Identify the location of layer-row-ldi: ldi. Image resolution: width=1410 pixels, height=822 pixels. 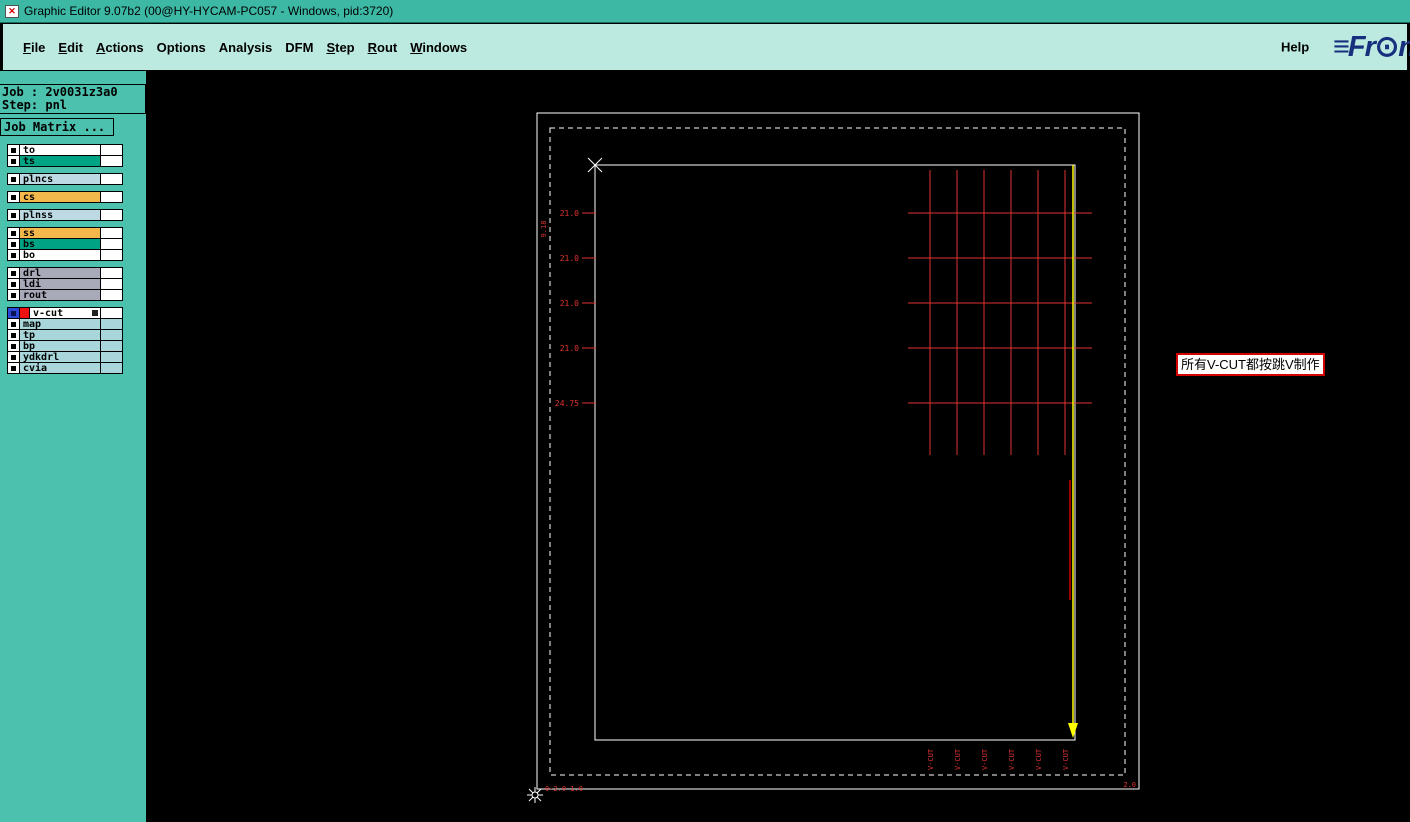
(65, 284).